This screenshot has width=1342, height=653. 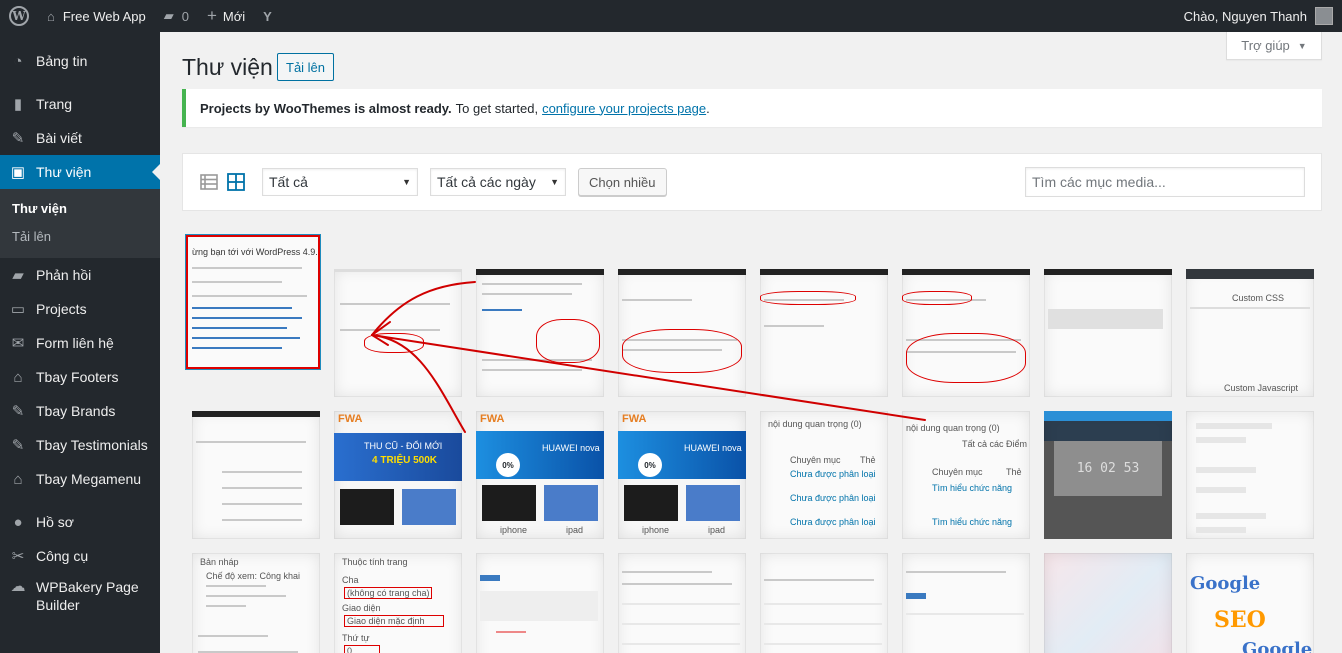 I want to click on brand-logo: FWA, so click(x=492, y=419).